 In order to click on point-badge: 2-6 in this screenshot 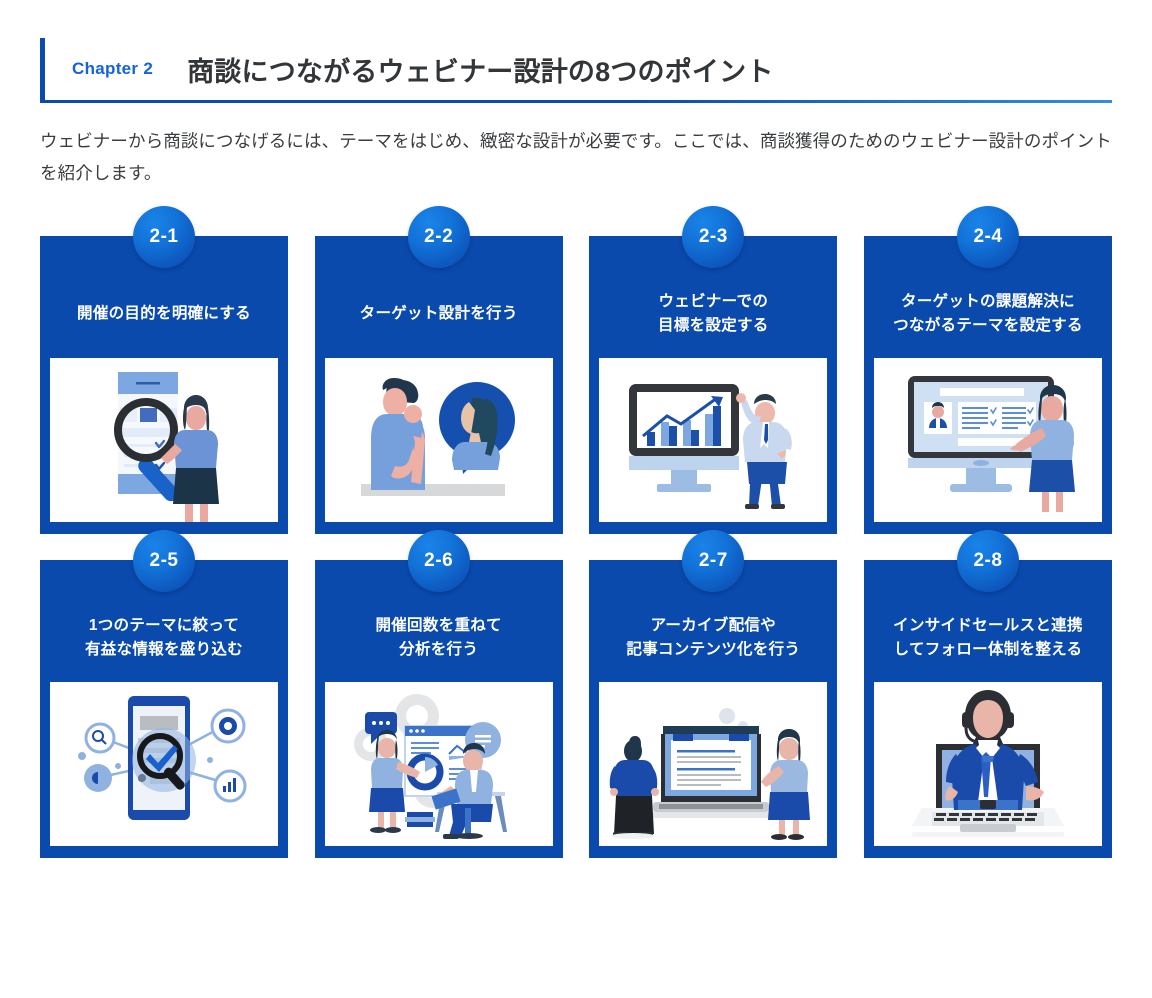, I will do `click(438, 560)`.